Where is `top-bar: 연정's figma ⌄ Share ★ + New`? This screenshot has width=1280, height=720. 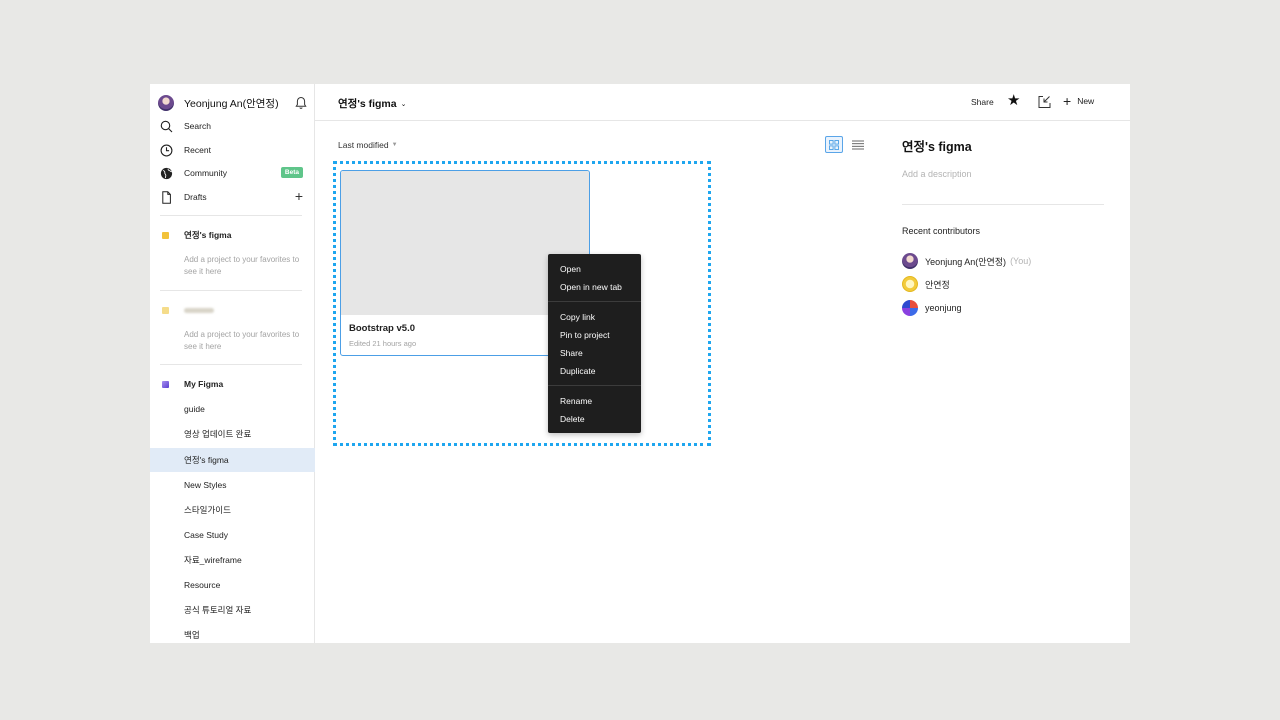 top-bar: 연정's figma ⌄ Share ★ + New is located at coordinates (722, 102).